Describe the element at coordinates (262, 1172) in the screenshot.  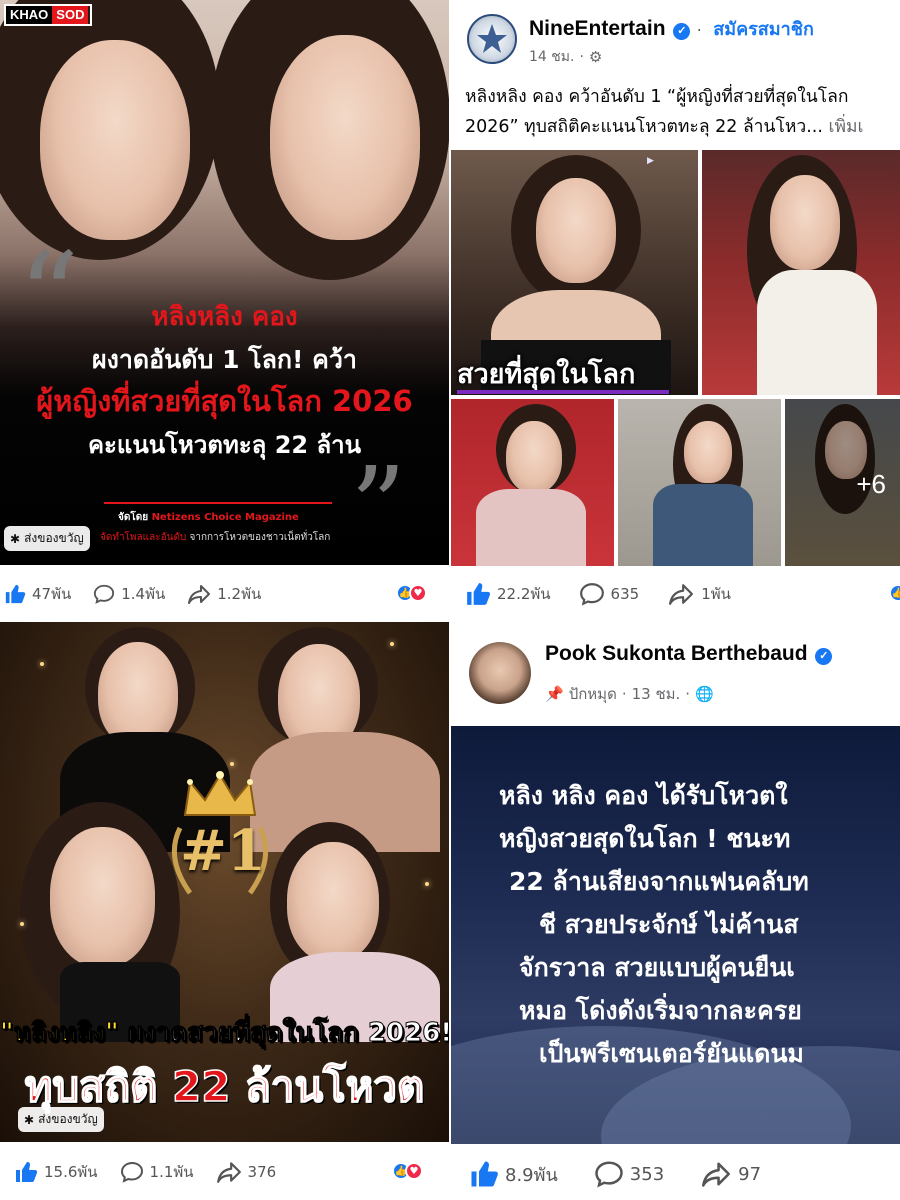
I see `share-count: 376` at that location.